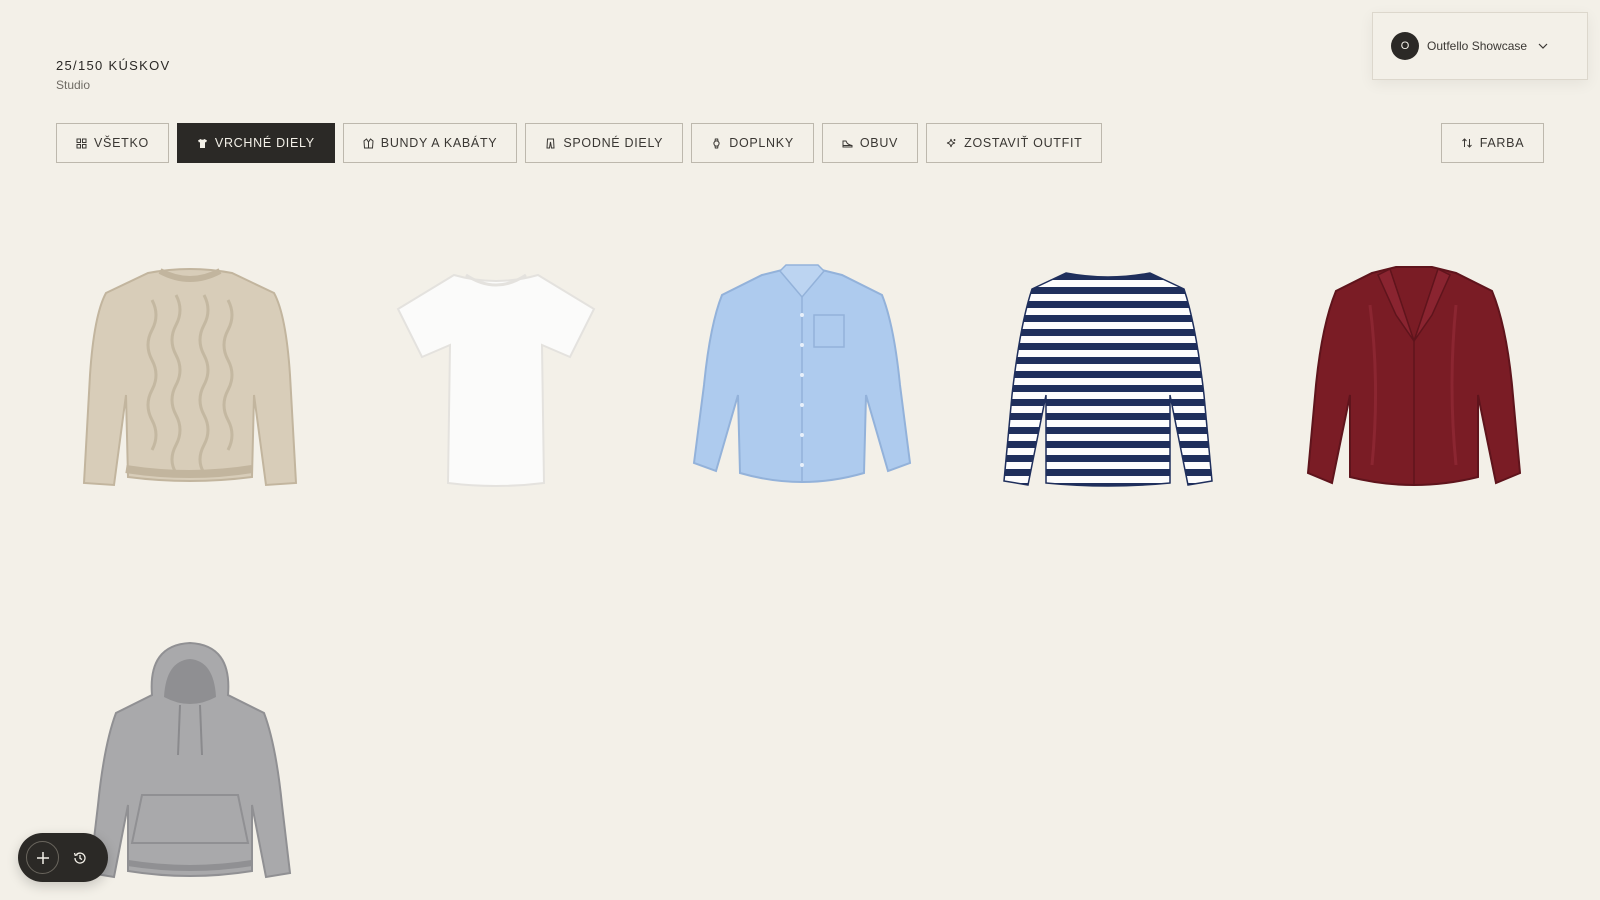 The image size is (1600, 900). I want to click on shoe-icon, so click(847, 143).